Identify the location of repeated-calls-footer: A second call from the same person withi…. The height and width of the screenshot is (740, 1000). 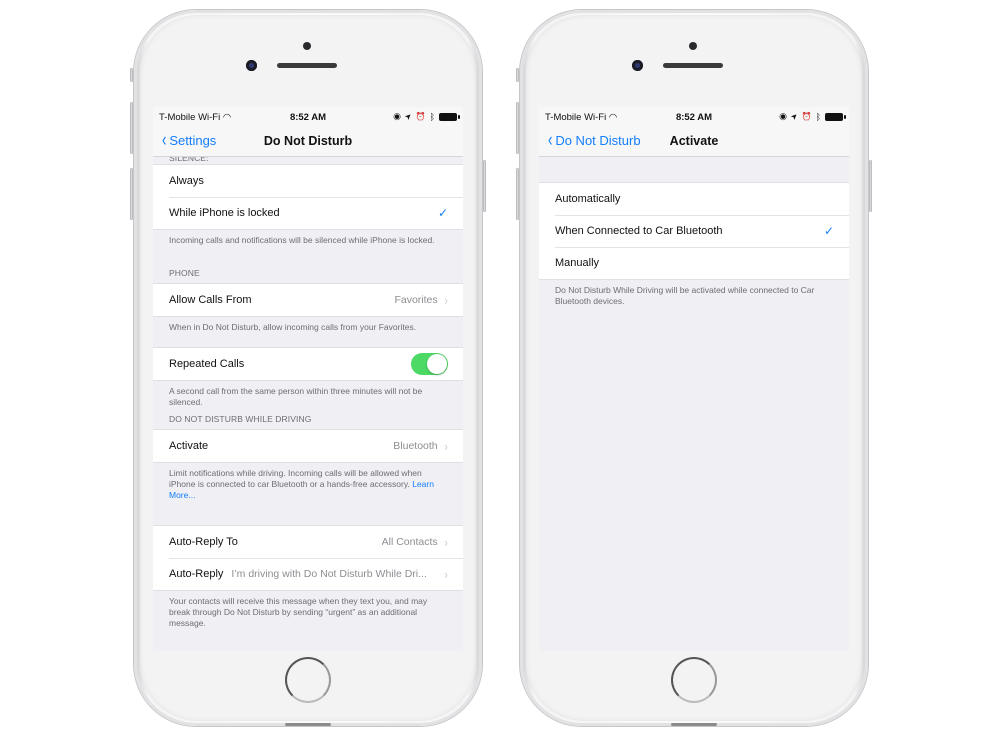
(296, 396).